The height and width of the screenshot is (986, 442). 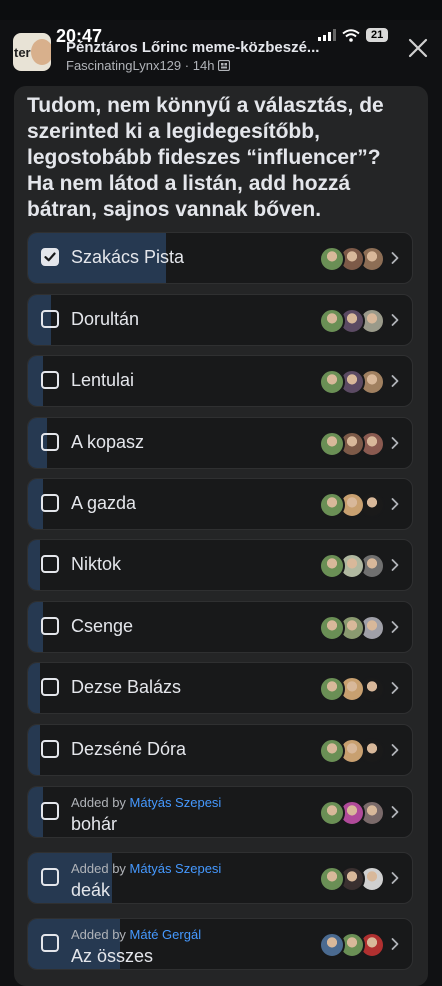 I want to click on wifi-icon, so click(x=351, y=35).